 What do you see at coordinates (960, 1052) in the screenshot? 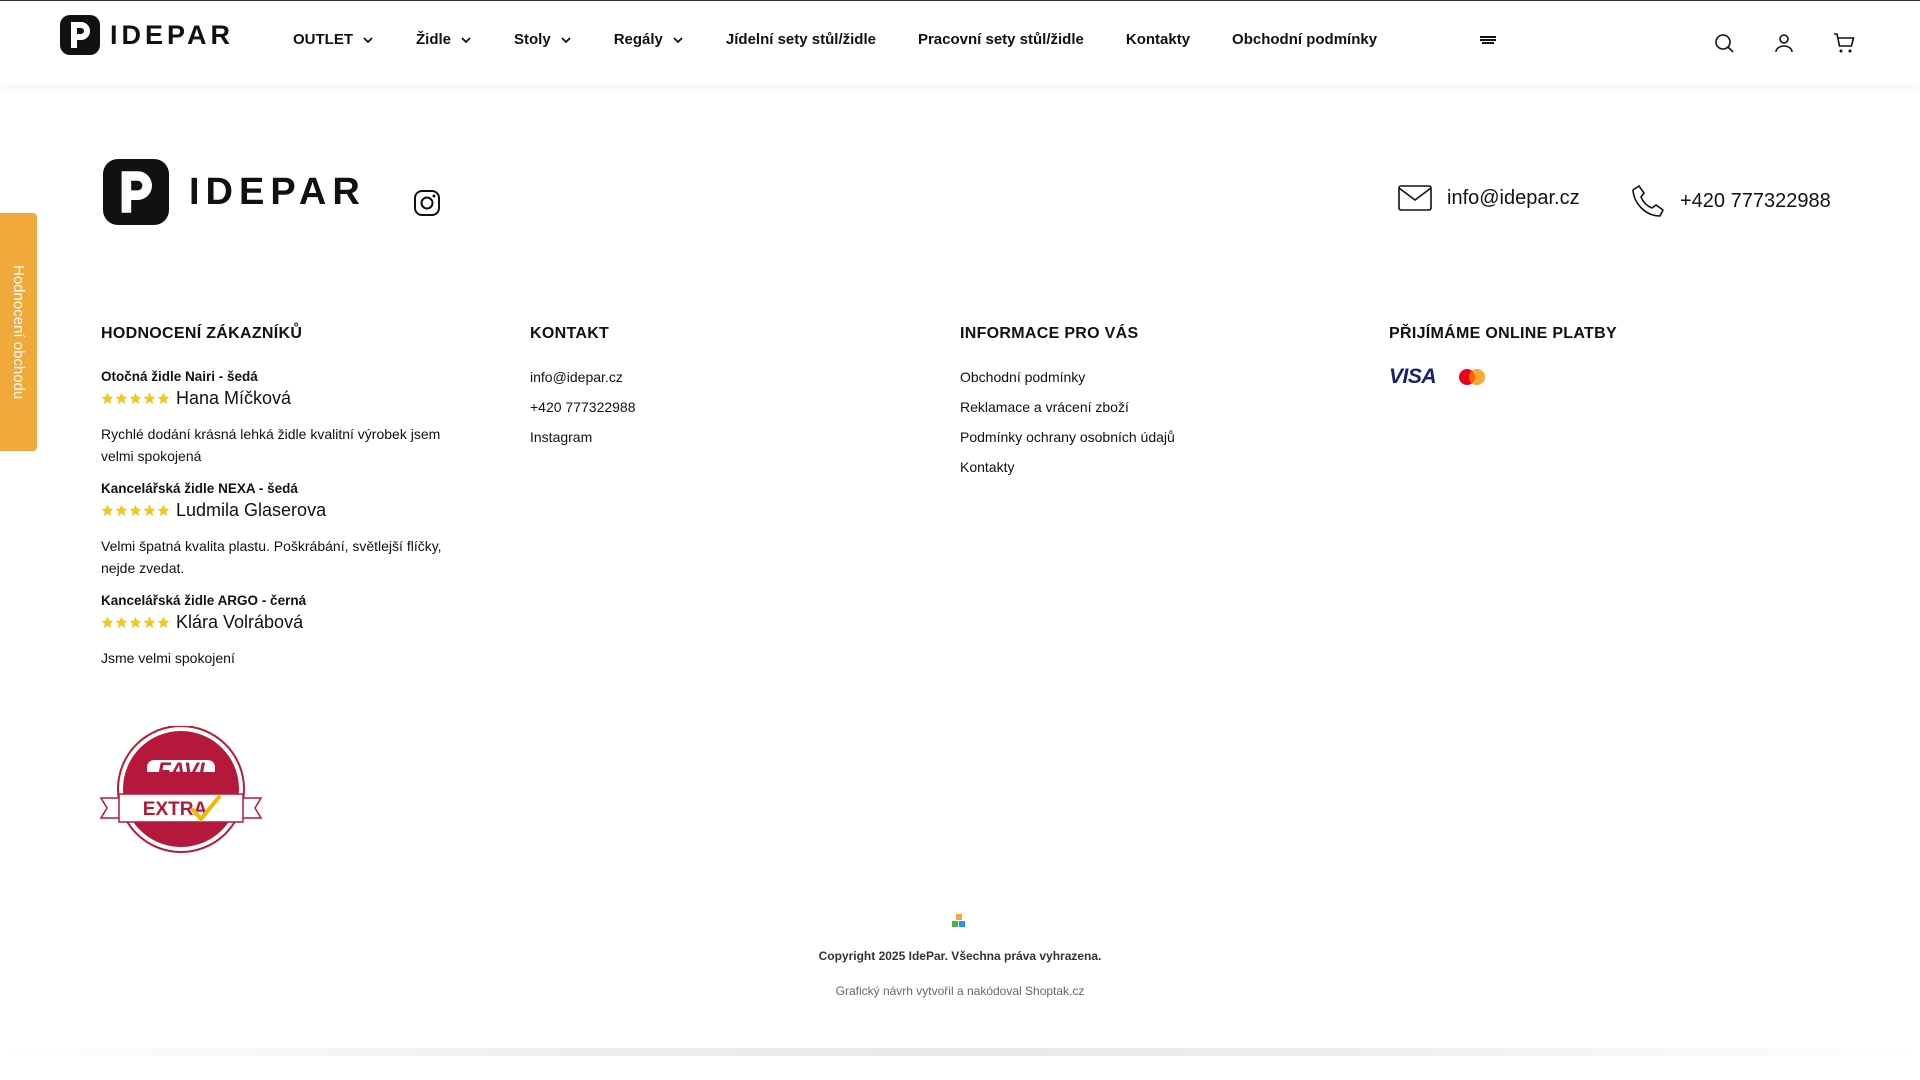
I see `bottom-divider` at bounding box center [960, 1052].